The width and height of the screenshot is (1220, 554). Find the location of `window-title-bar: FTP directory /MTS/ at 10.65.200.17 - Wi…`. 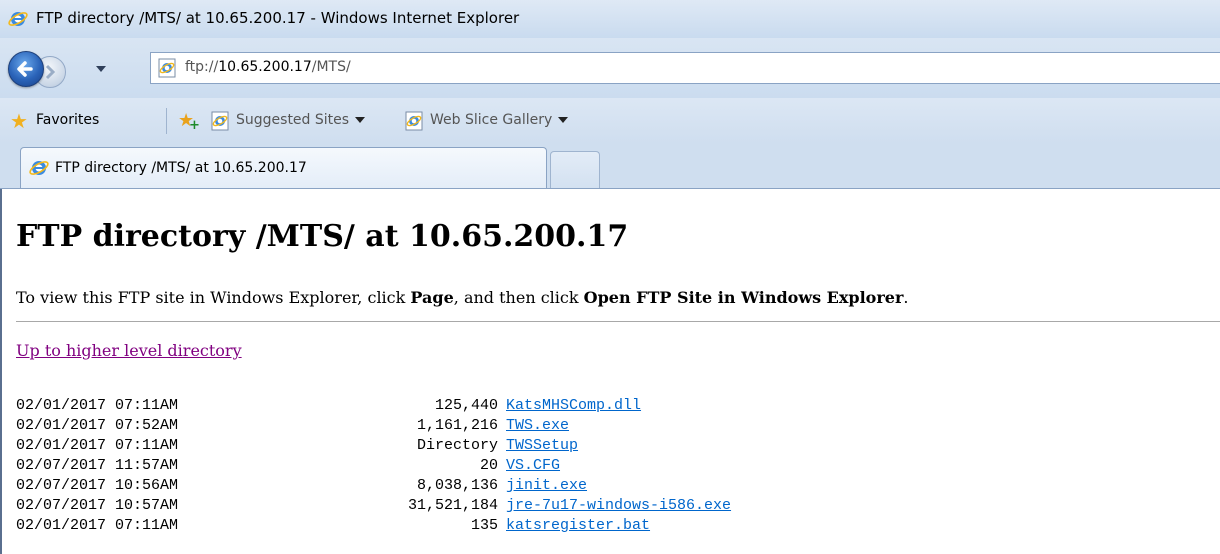

window-title-bar: FTP directory /MTS/ at 10.65.200.17 - Wi… is located at coordinates (610, 19).